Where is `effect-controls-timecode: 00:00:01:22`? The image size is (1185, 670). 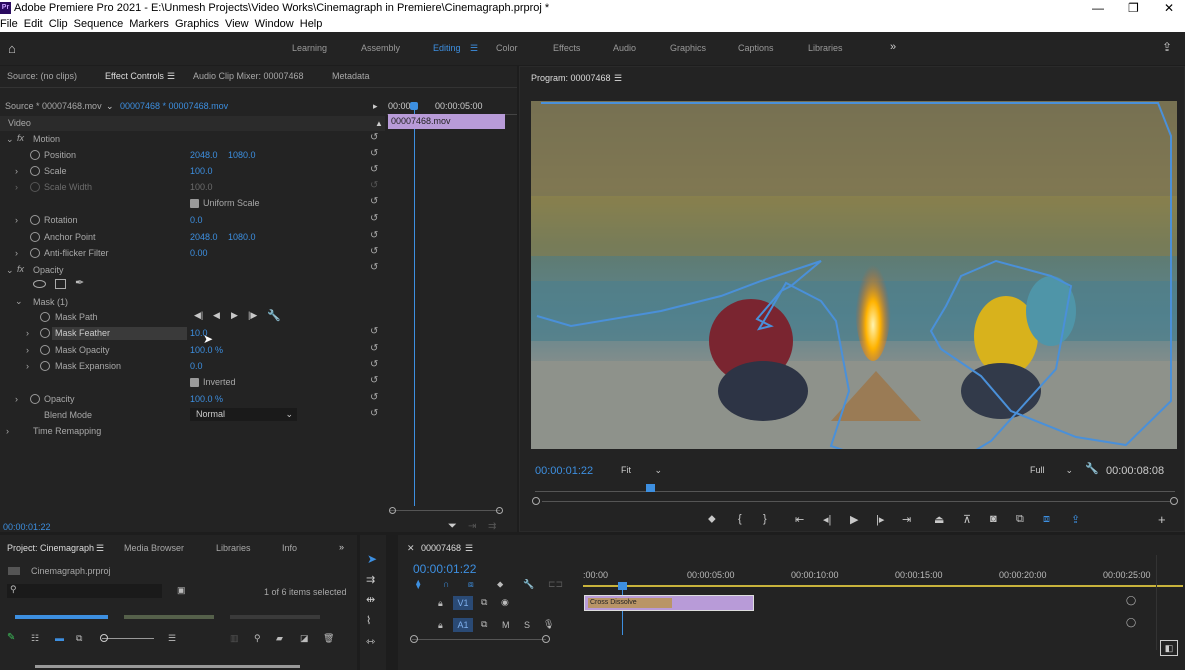 effect-controls-timecode: 00:00:01:22 is located at coordinates (27, 527).